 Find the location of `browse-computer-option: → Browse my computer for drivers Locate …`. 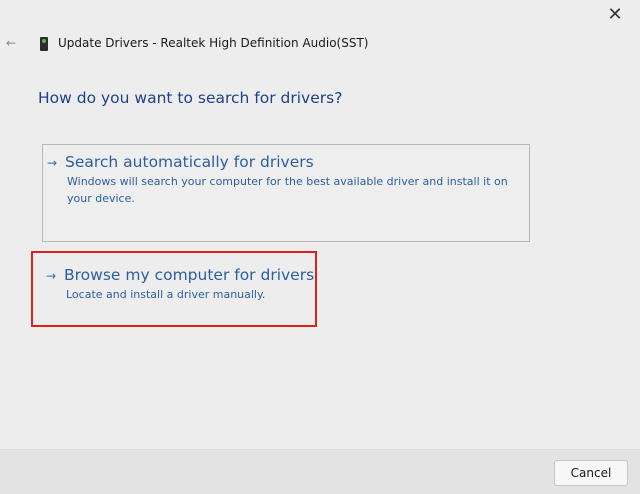

browse-computer-option: → Browse my computer for drivers Locate … is located at coordinates (286, 288).